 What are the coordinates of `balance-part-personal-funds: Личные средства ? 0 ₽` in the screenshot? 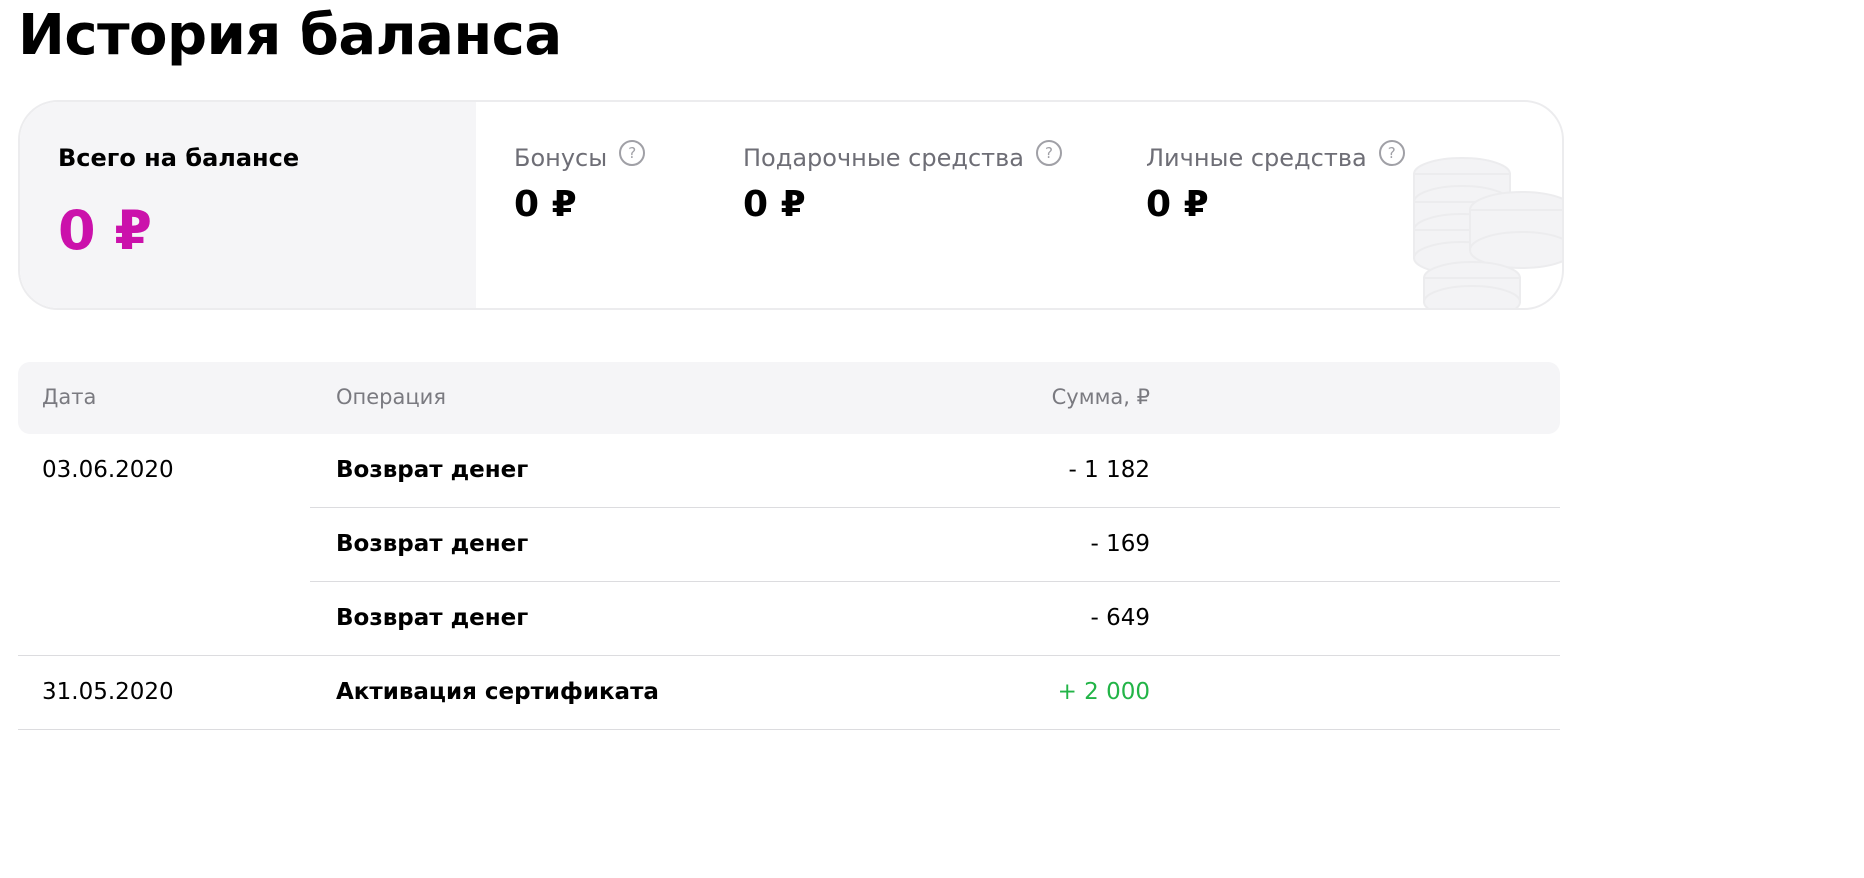 It's located at (1275, 184).